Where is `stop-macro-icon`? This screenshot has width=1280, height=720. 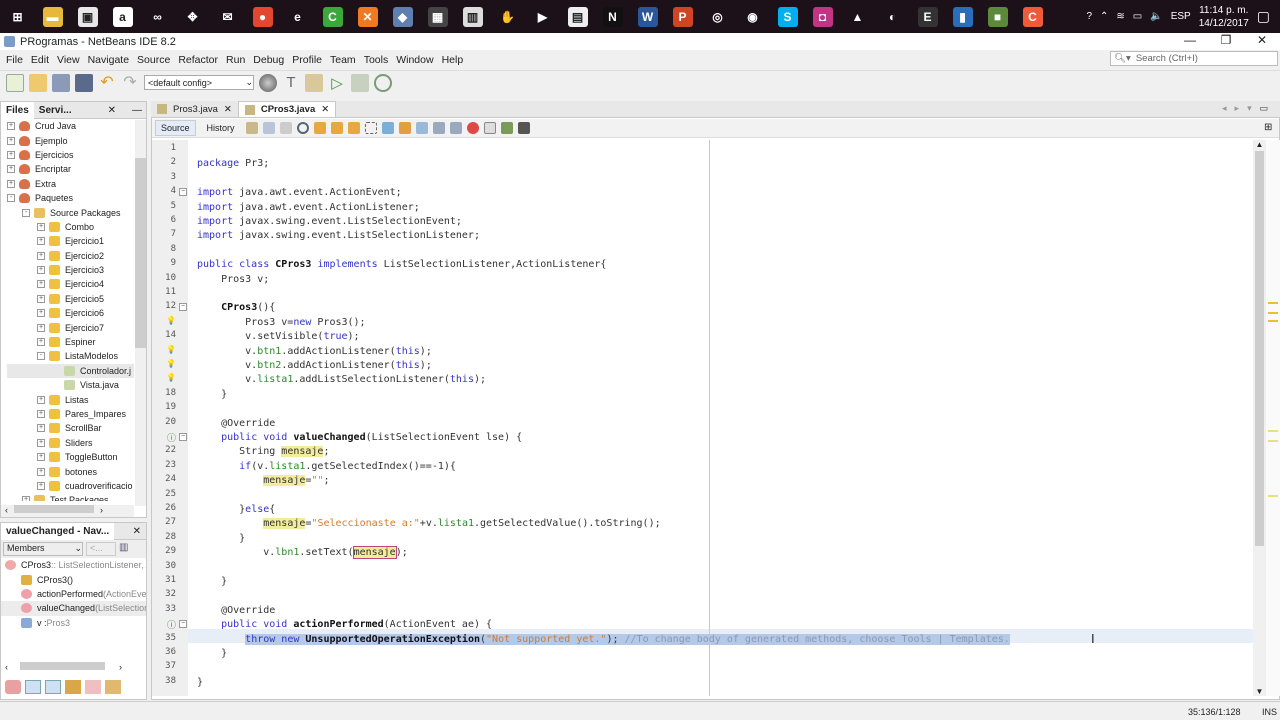 stop-macro-icon is located at coordinates (489, 128).